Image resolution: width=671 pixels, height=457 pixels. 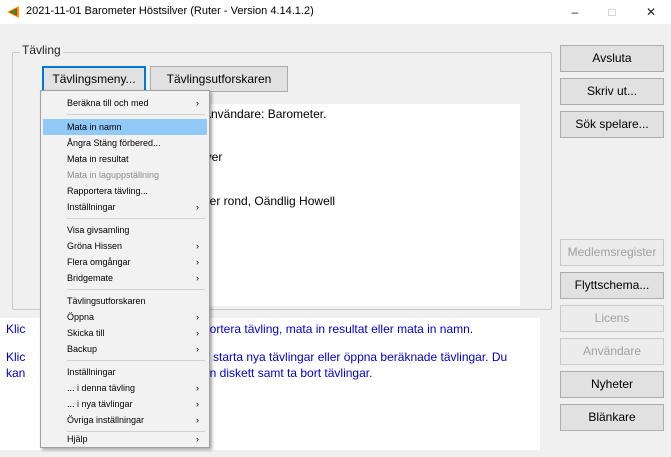 I want to click on menu-item-label: Hjälp, so click(x=77, y=439).